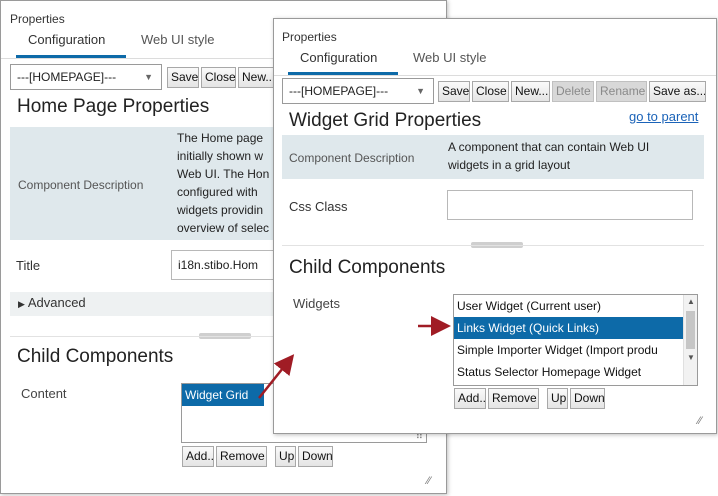  I want to click on list-item: Widget Grid, so click(223, 395).